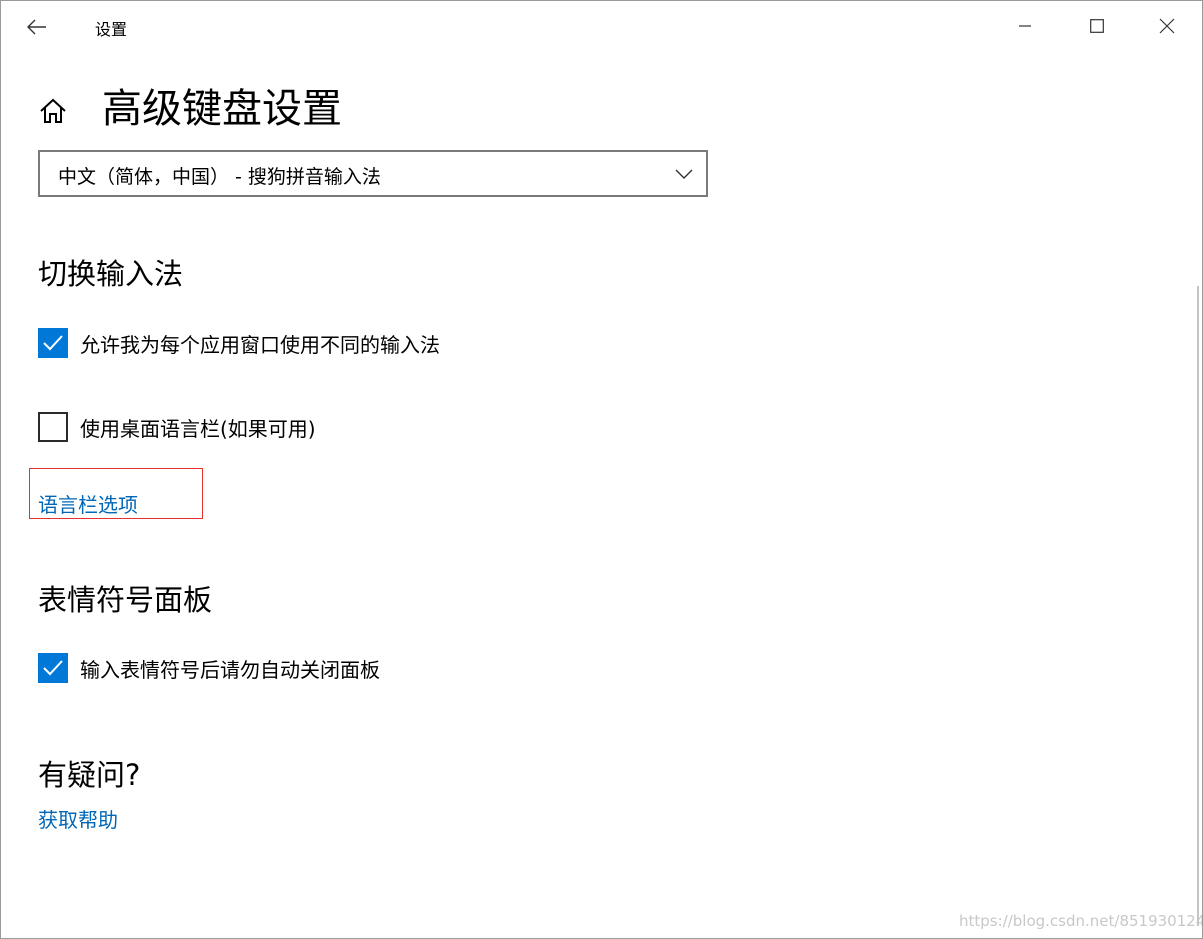 This screenshot has width=1203, height=939. Describe the element at coordinates (78, 818) in the screenshot. I see `get-help-link: 获取帮助` at that location.